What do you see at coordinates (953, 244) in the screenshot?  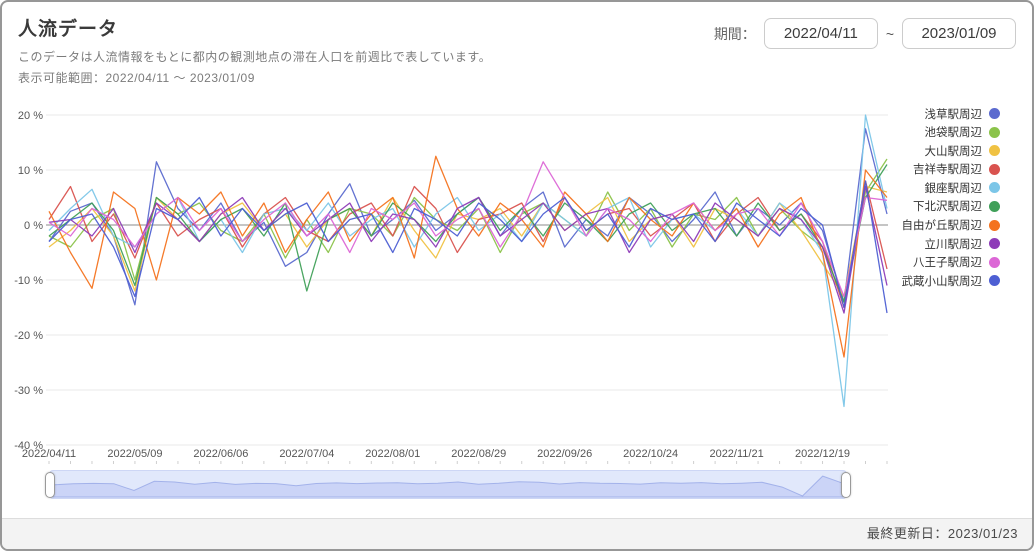 I see `legend-label: 立川駅周辺` at bounding box center [953, 244].